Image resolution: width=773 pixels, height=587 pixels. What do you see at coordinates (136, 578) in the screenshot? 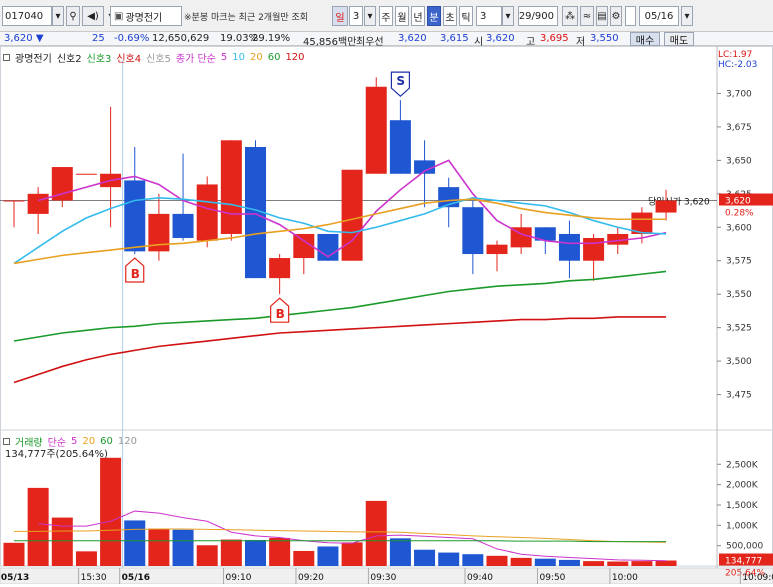
I see `x-axis-label: 05/16` at bounding box center [136, 578].